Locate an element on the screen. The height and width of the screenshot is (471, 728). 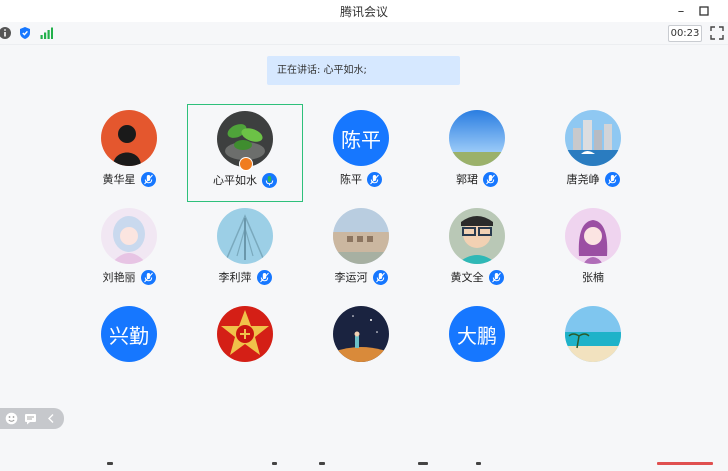
participant-tile: 陈平 陈平 is located at coordinates (361, 153).